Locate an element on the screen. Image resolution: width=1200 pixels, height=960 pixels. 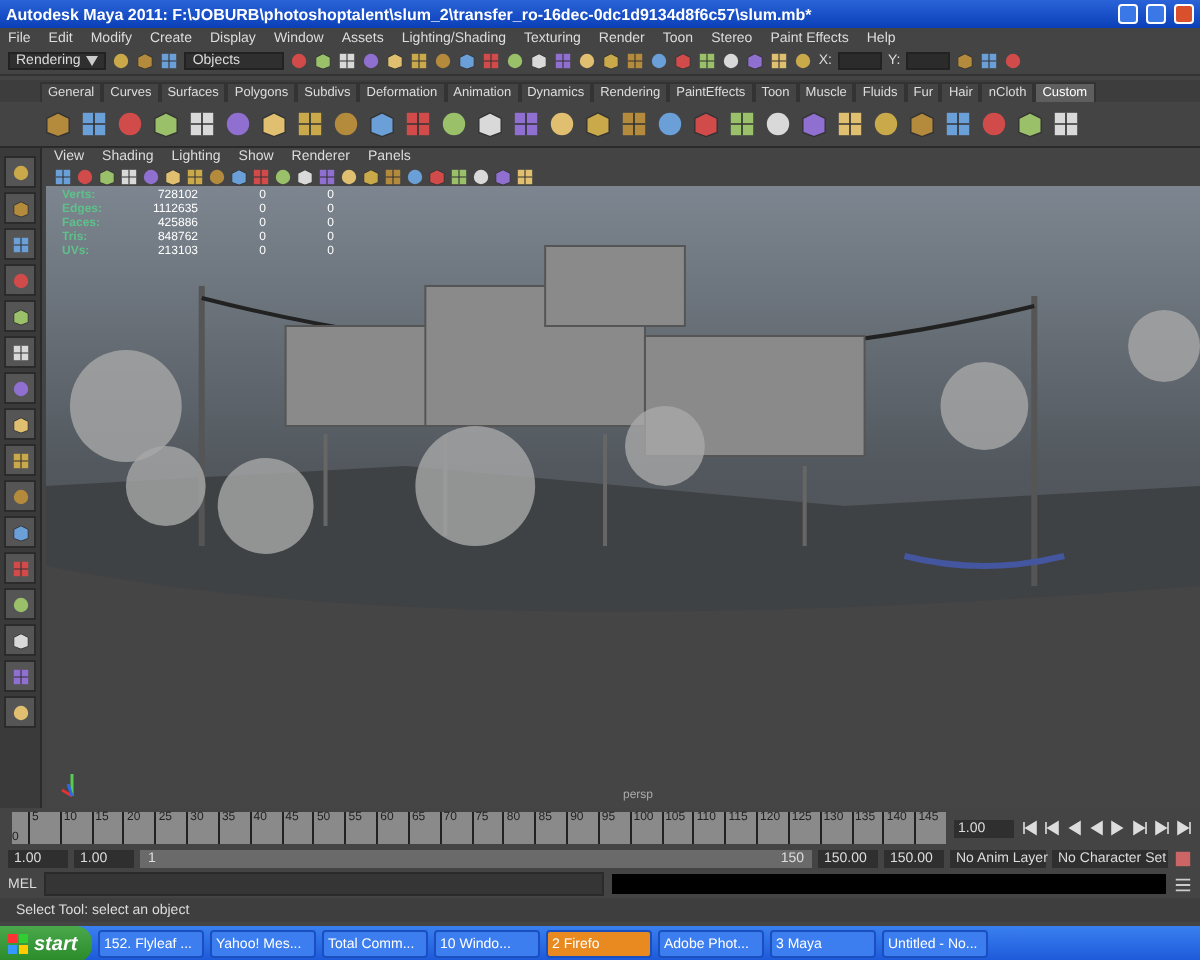
x-field is located at coordinates (859, 61).